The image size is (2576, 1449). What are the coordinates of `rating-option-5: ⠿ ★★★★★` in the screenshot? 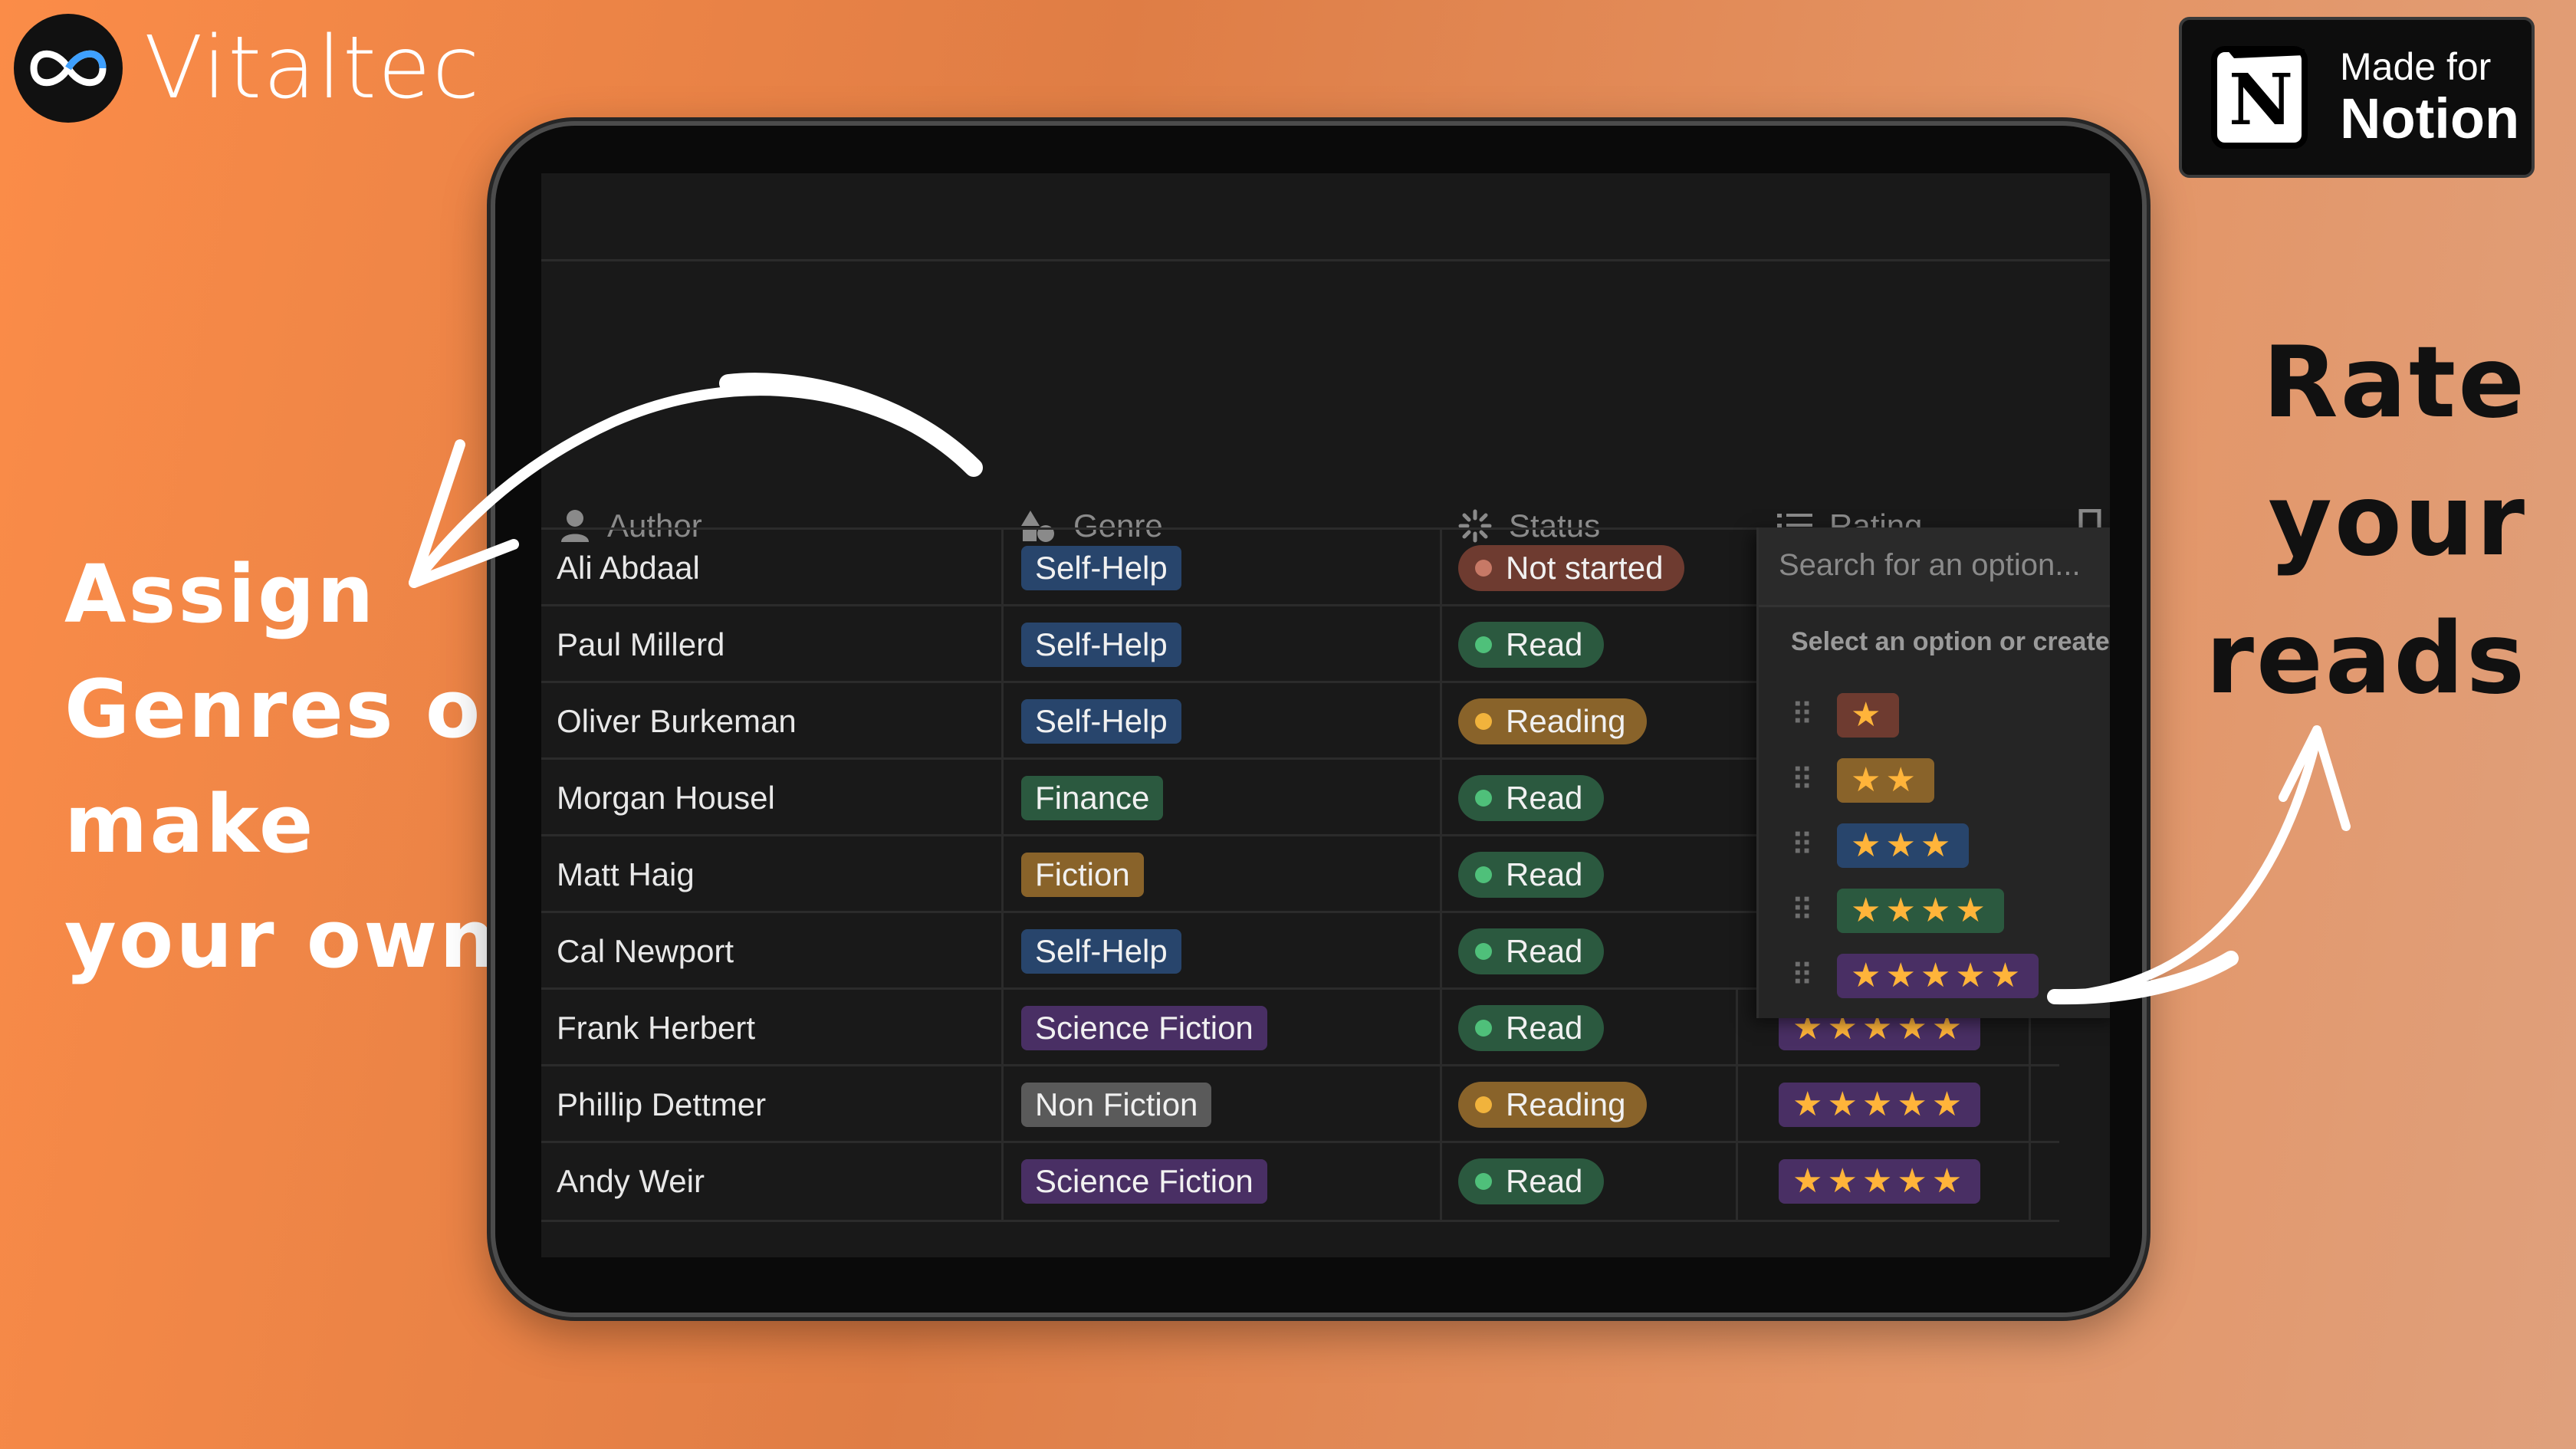 It's located at (1915, 976).